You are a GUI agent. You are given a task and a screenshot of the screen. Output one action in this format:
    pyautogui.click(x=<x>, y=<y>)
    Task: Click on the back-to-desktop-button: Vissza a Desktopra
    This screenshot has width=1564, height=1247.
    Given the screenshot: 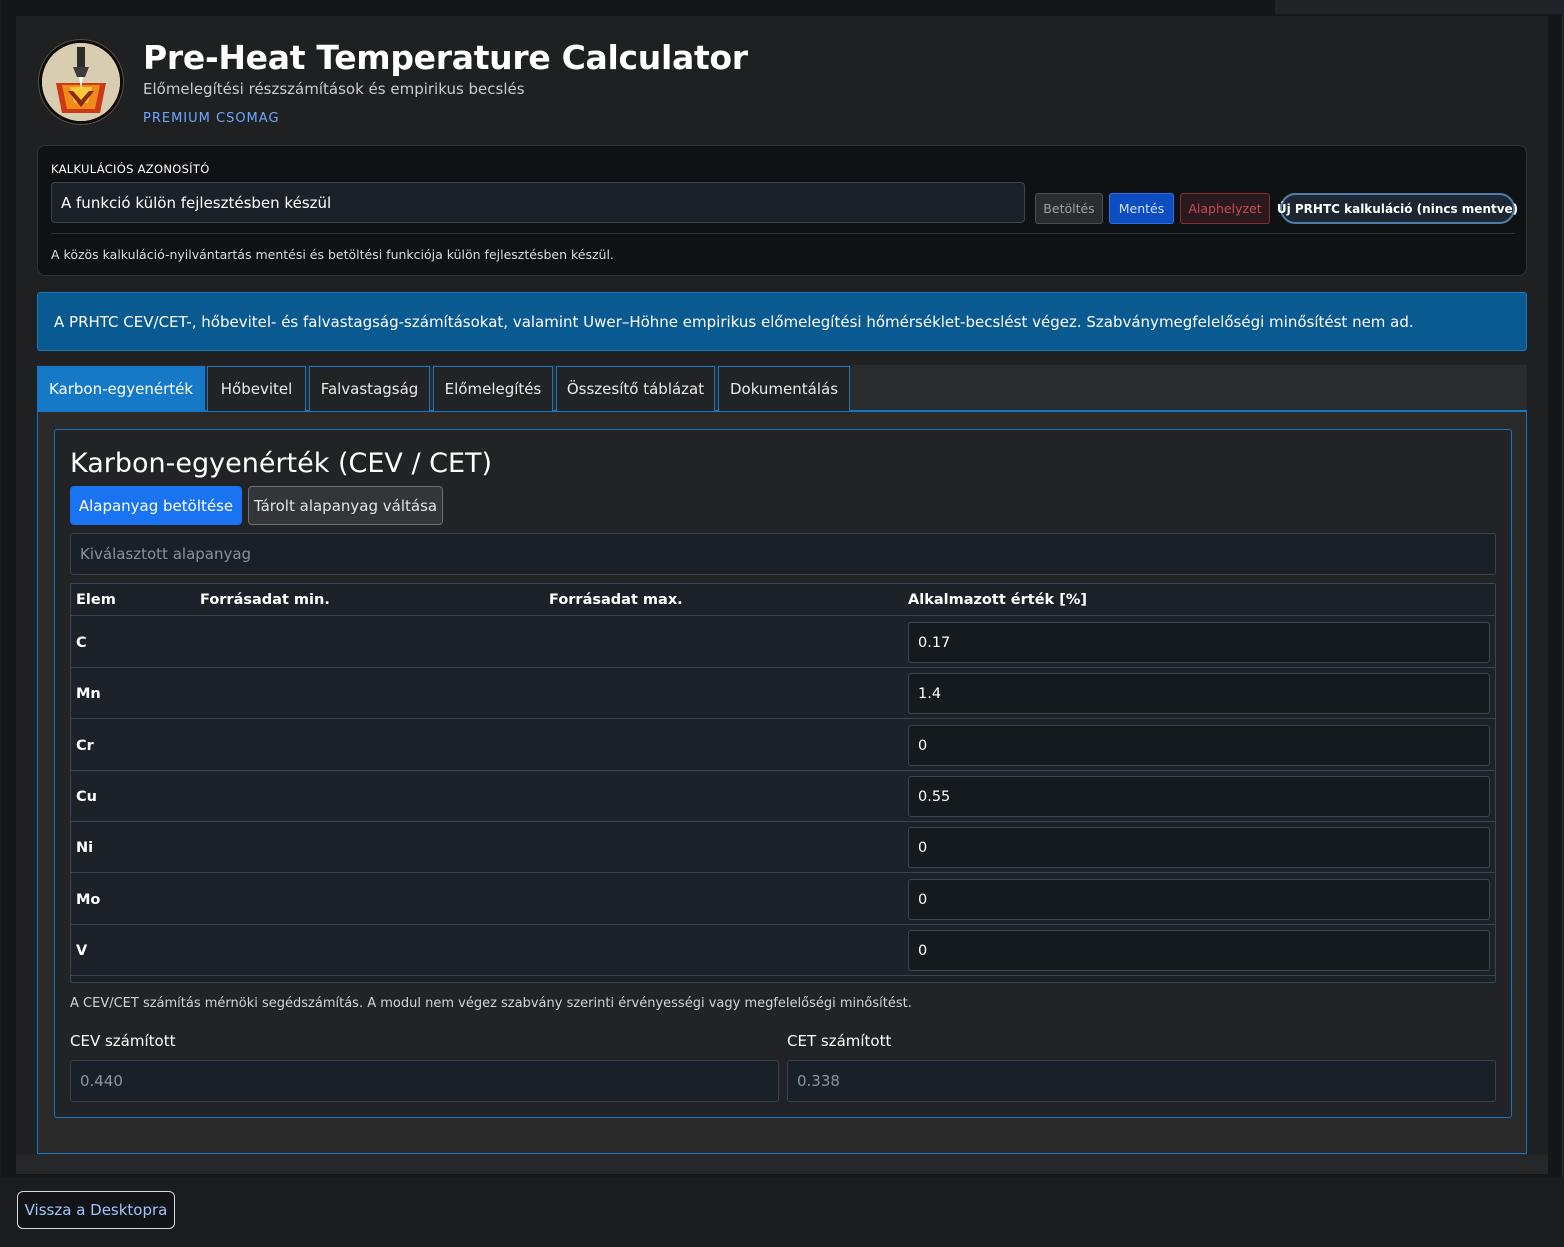 What is the action you would take?
    pyautogui.click(x=96, y=1210)
    